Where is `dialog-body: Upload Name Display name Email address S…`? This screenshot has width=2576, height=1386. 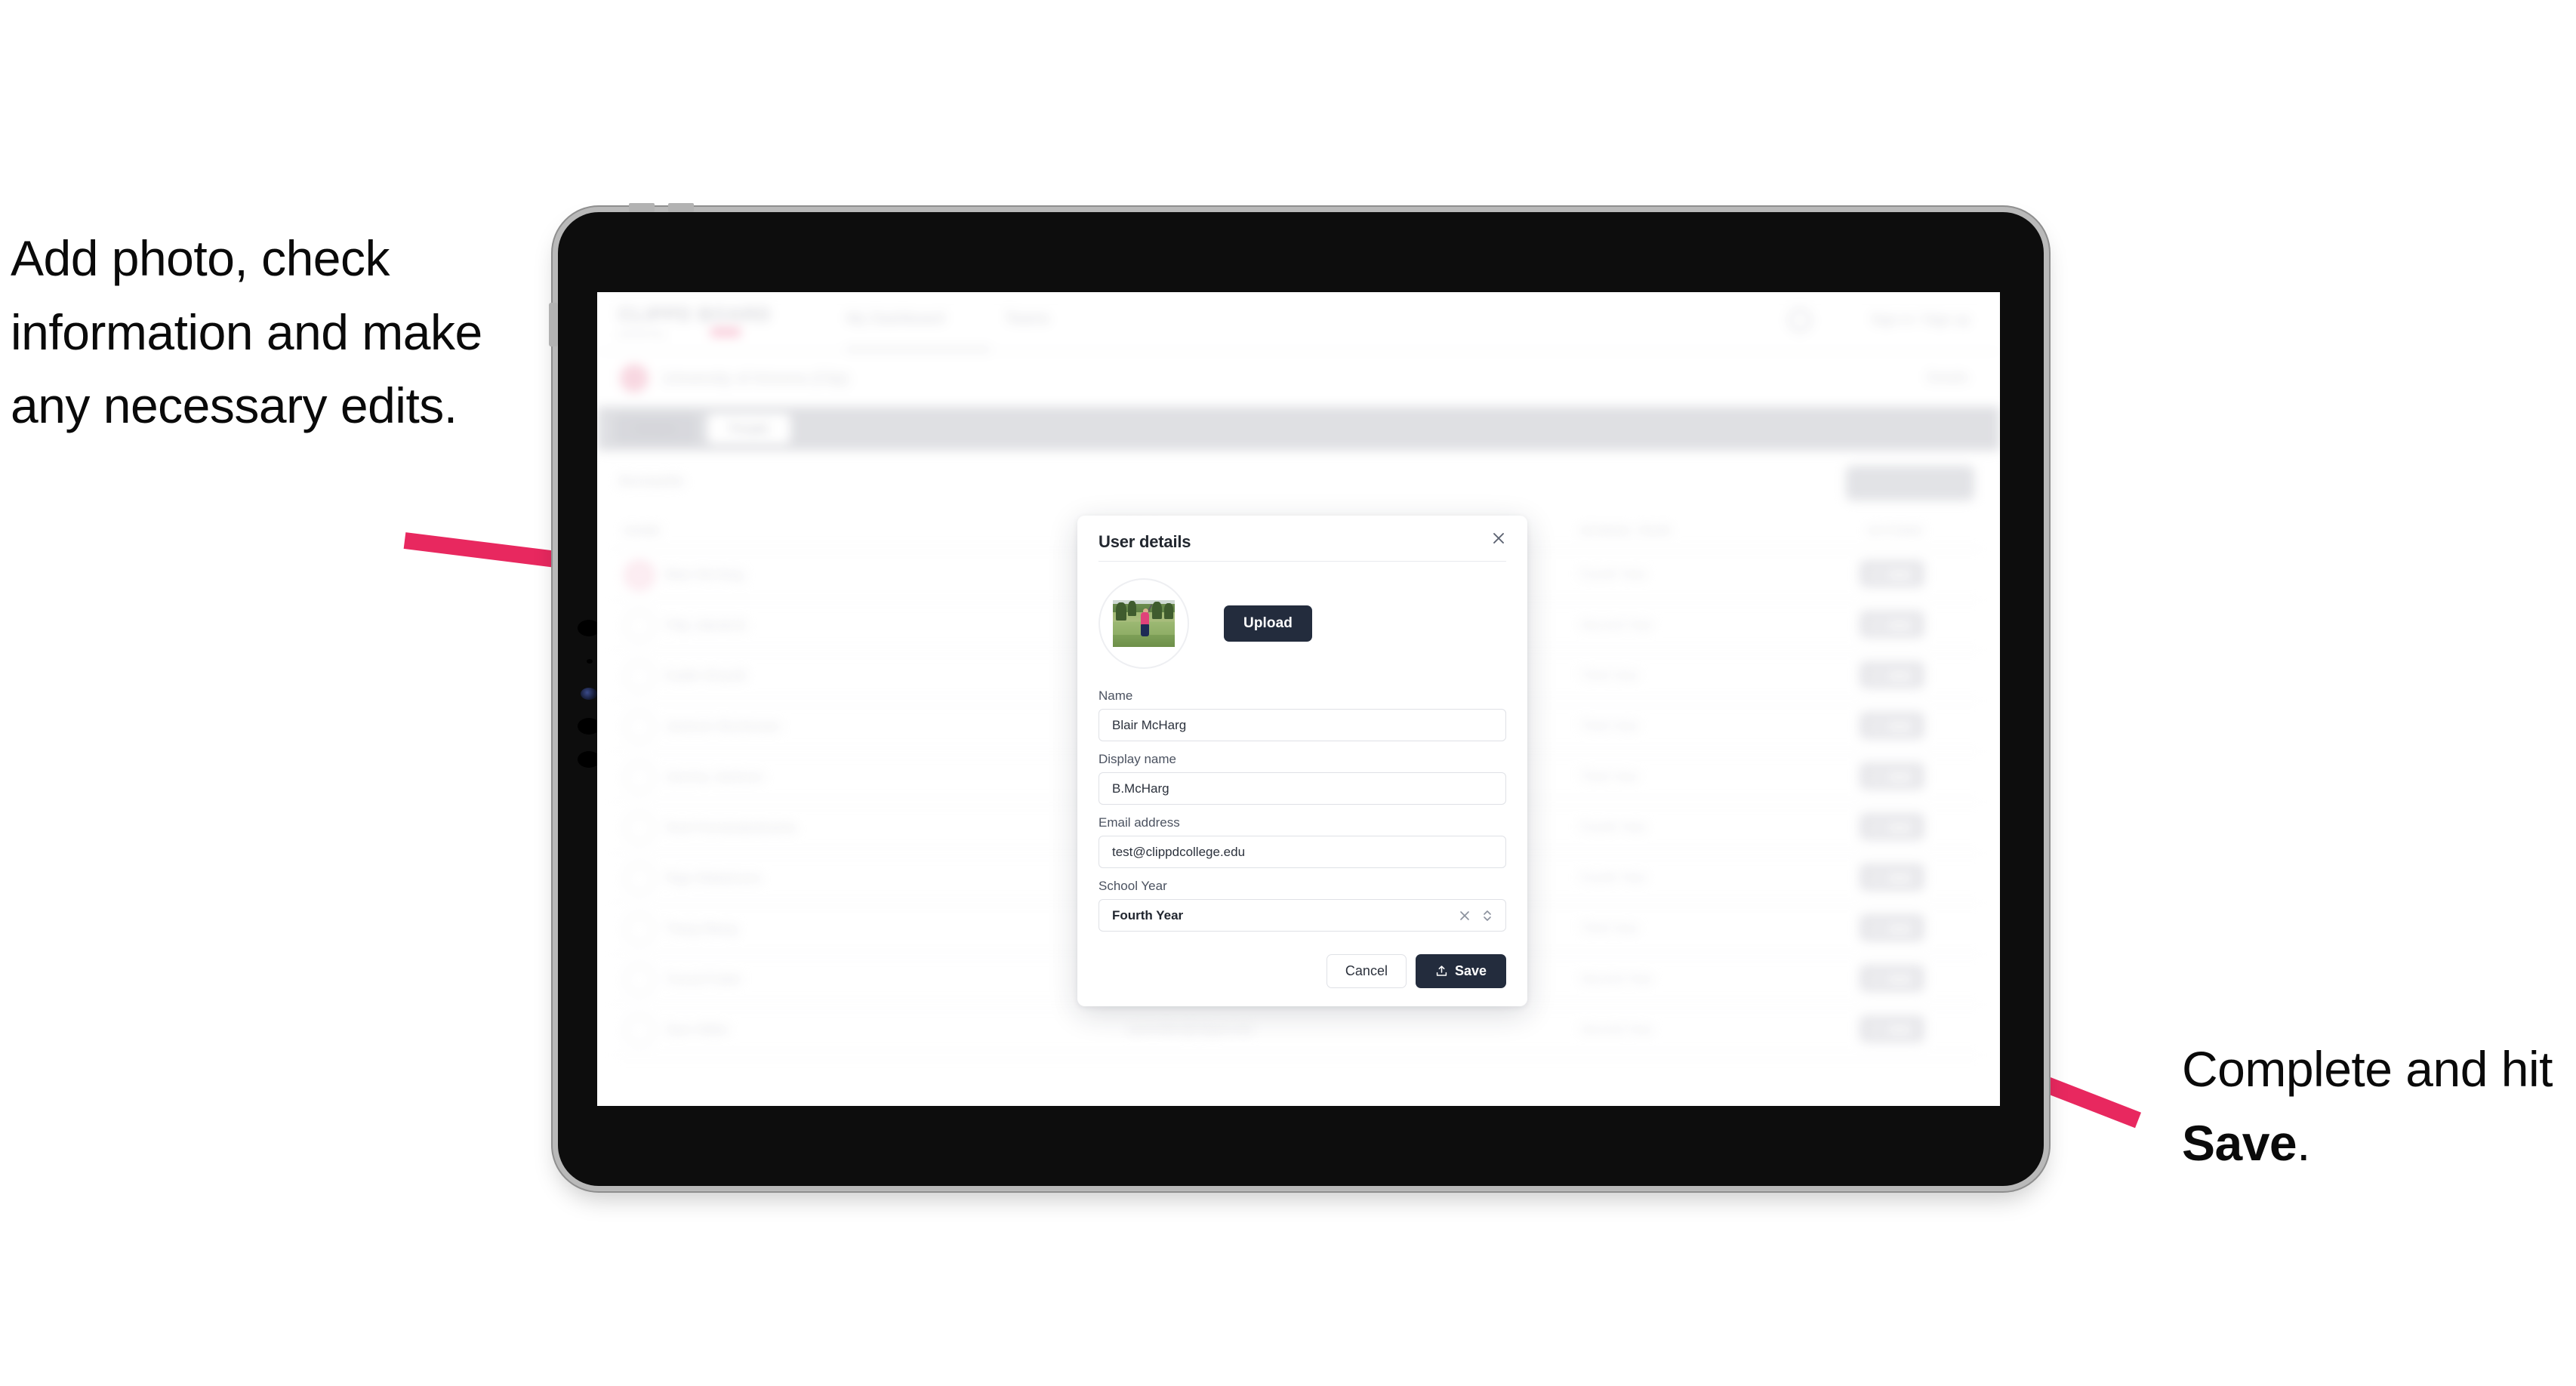 dialog-body: Upload Name Display name Email address S… is located at coordinates (1302, 747).